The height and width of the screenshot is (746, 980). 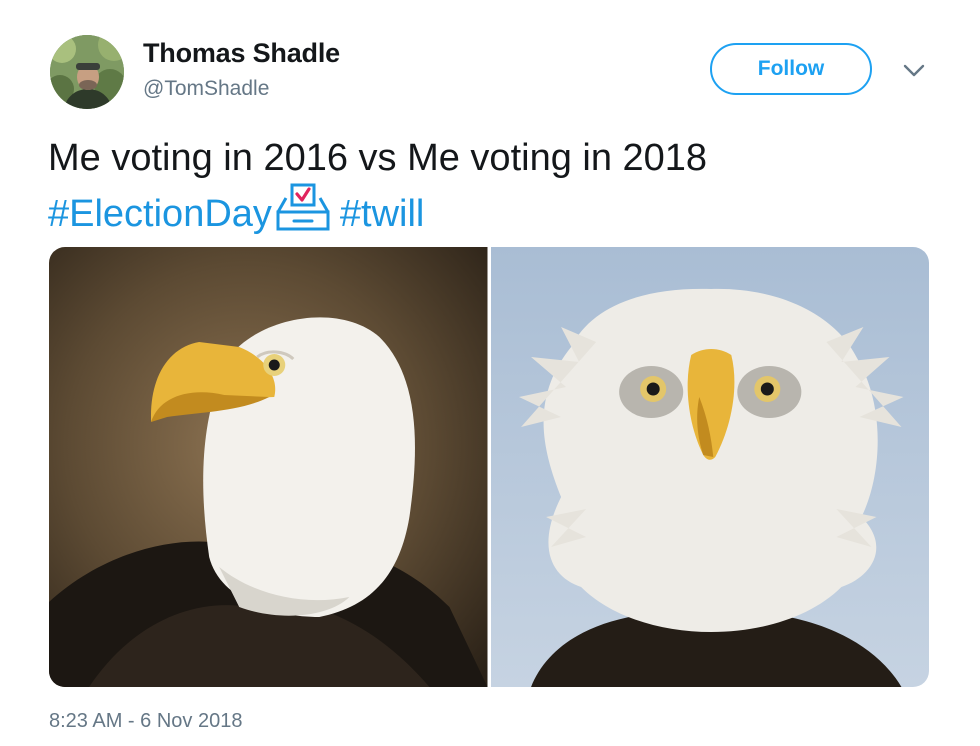 I want to click on tweet-hashtag-line: #ElectionDay #twill, so click(x=488, y=210).